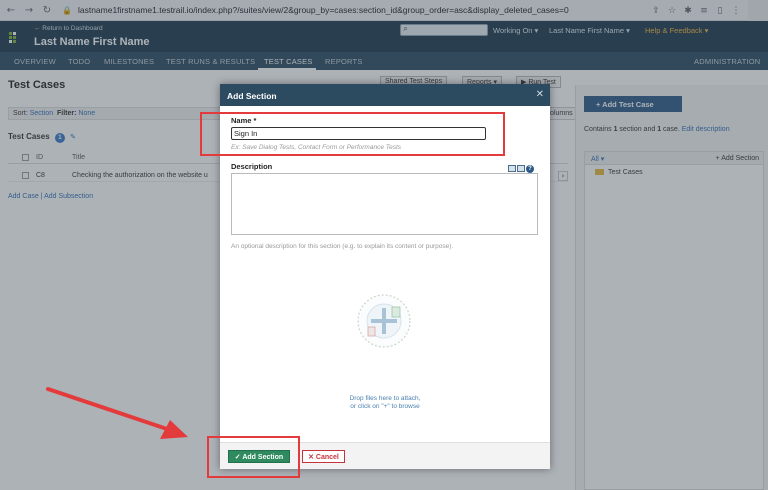 The height and width of the screenshot is (490, 768). I want to click on annotation-arrow-icon, so click(117, 413).